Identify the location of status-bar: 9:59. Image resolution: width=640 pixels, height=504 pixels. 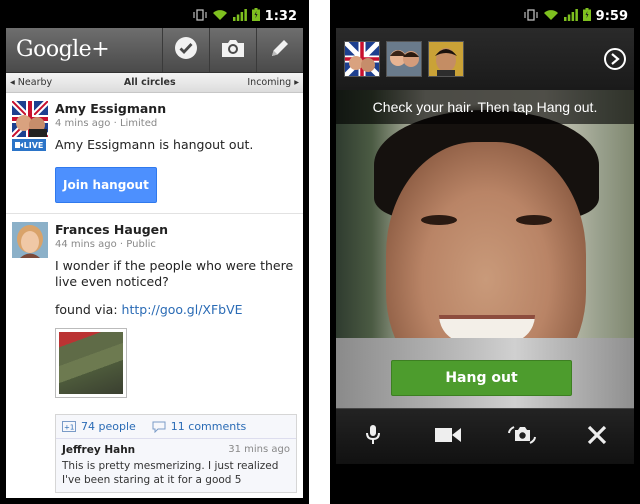
(485, 16).